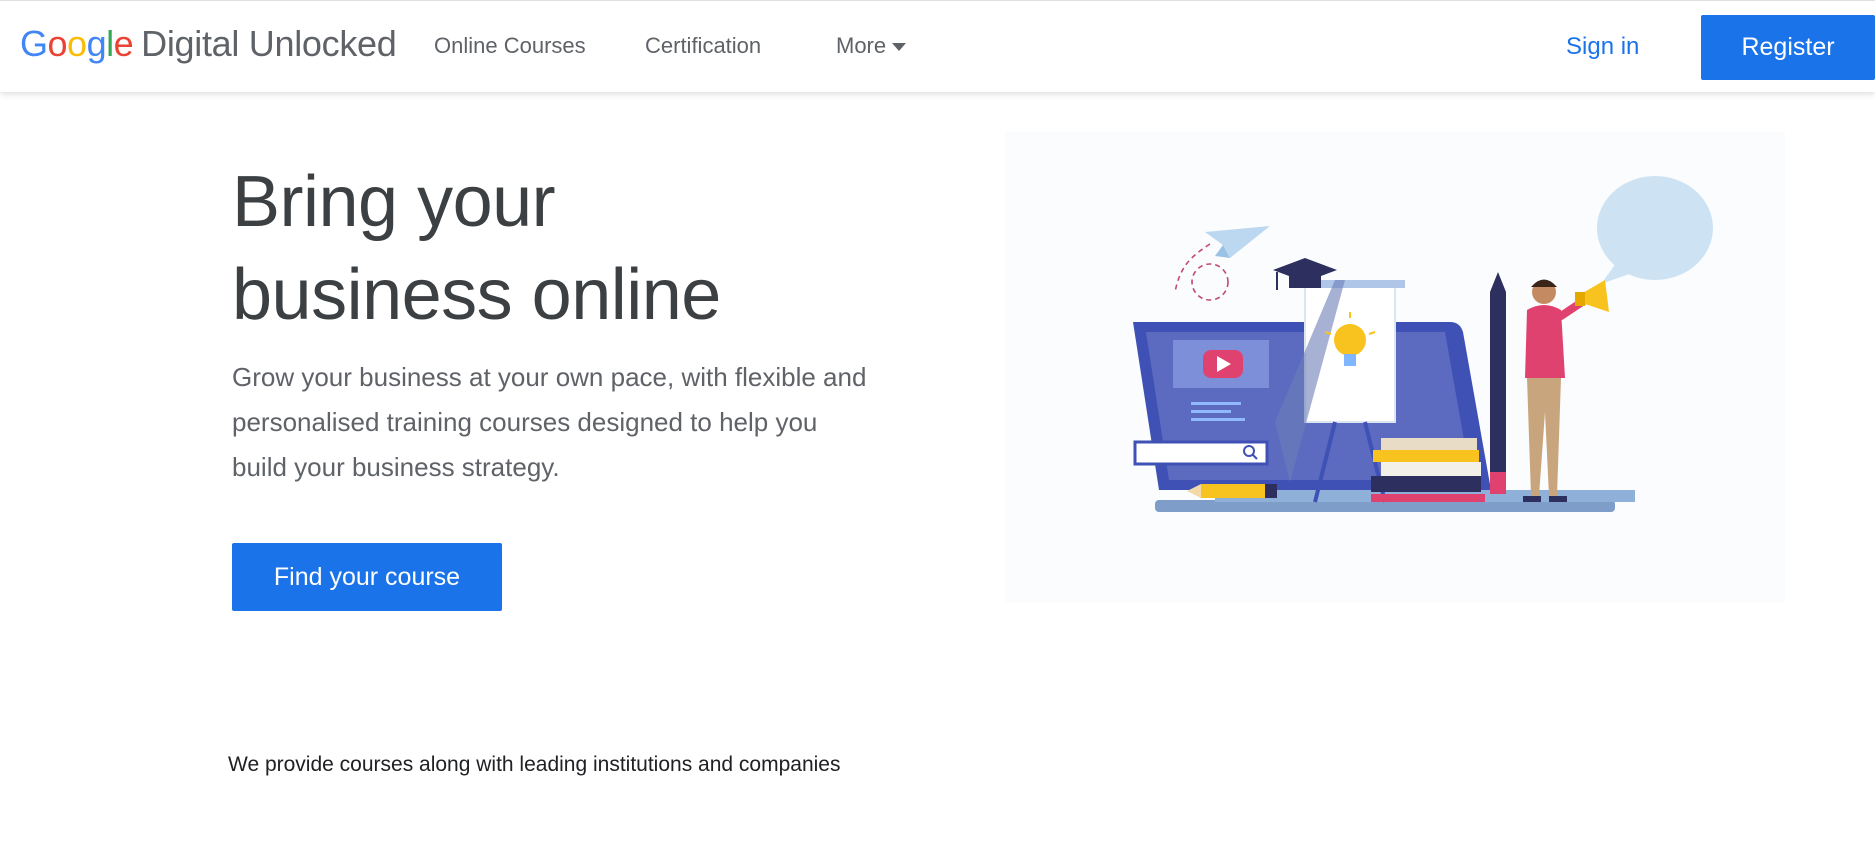 Image resolution: width=1875 pixels, height=841 pixels. I want to click on hero-title: Bring your business online, so click(476, 249).